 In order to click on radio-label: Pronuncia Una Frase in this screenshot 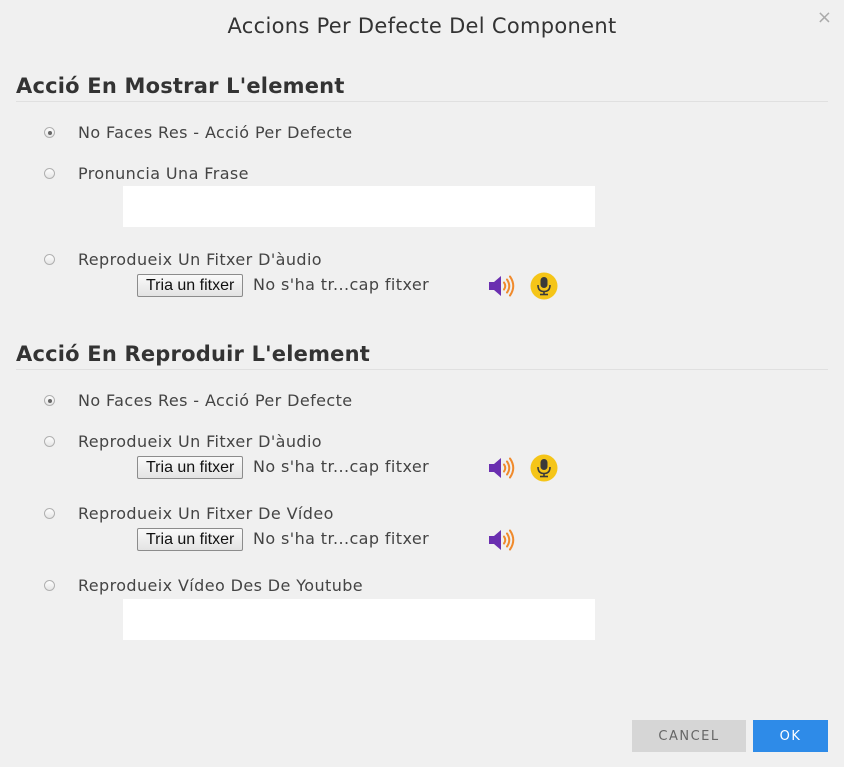, I will do `click(163, 173)`.